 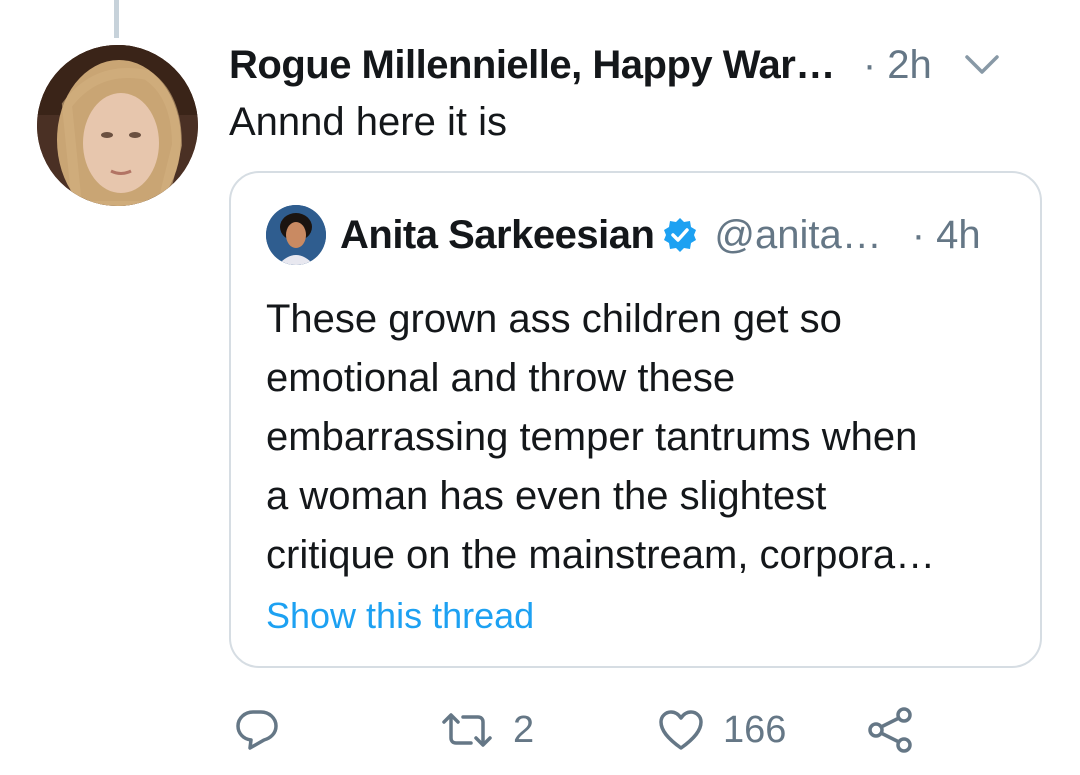 What do you see at coordinates (982, 65) in the screenshot?
I see `chevron-down-icon` at bounding box center [982, 65].